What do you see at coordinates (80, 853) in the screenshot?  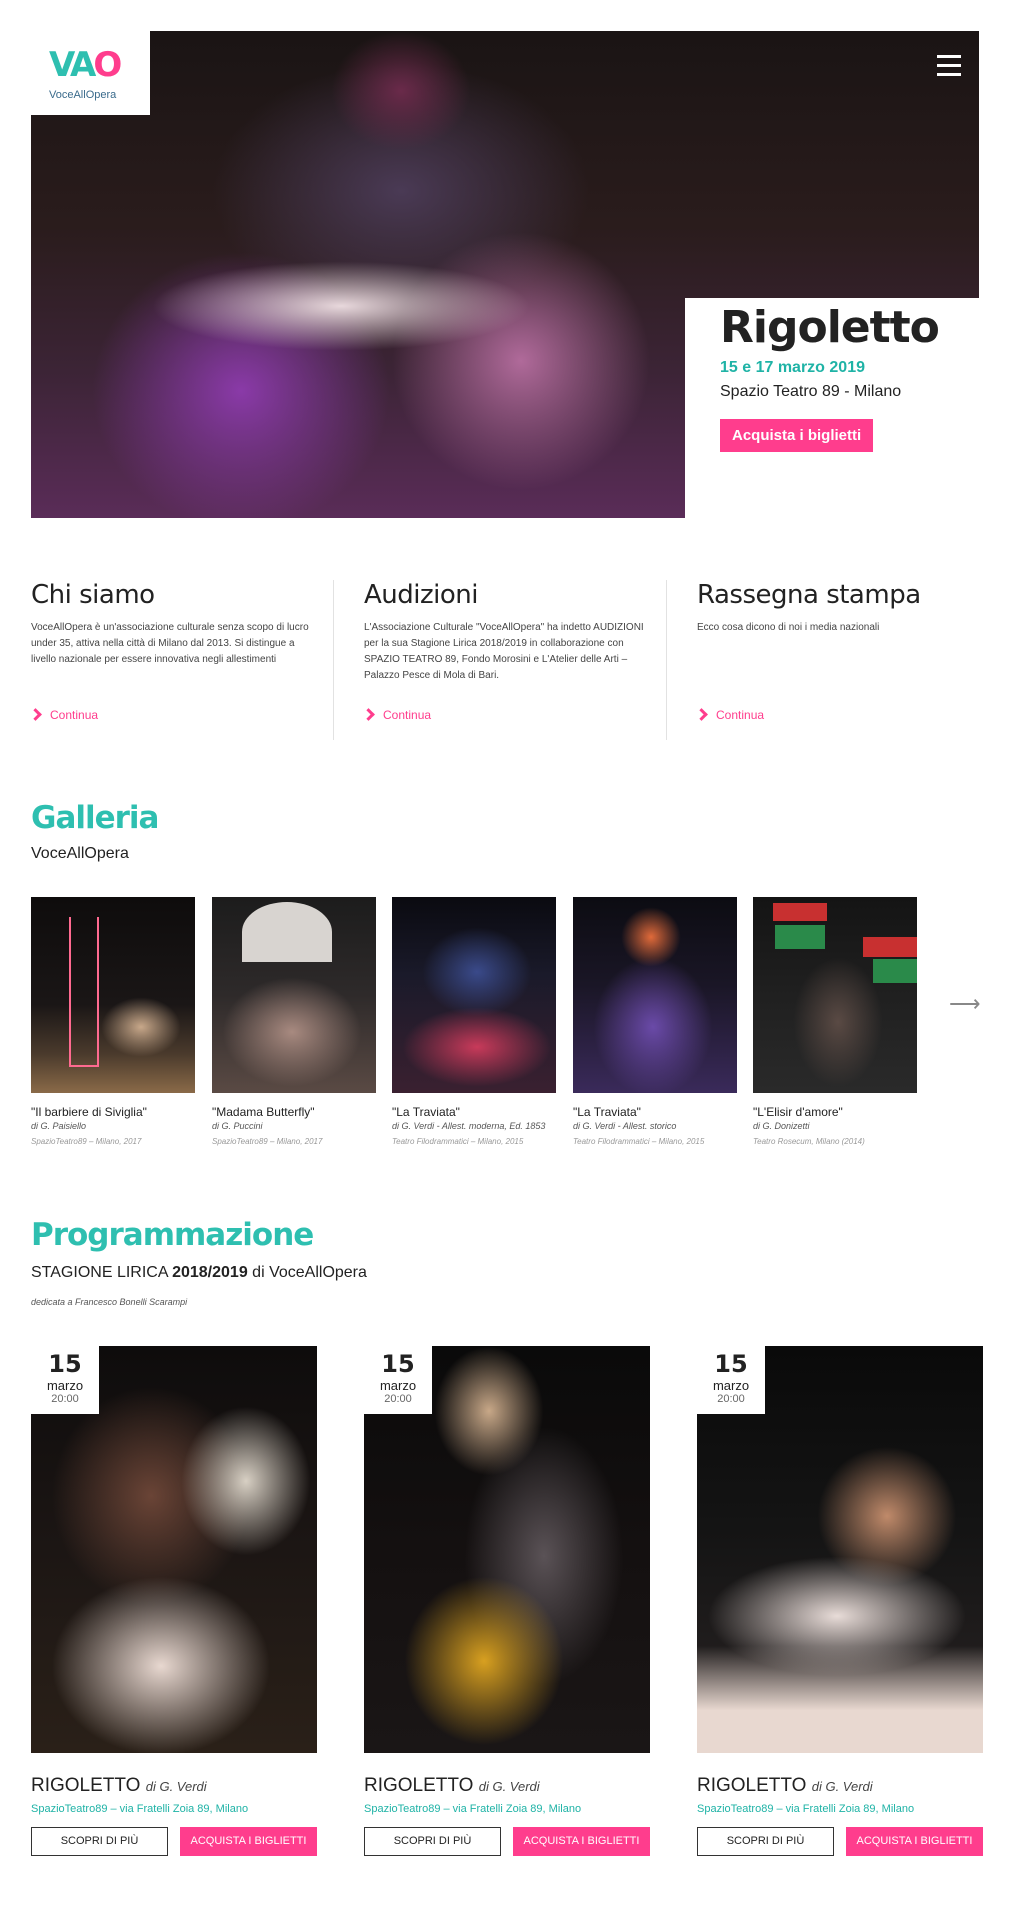 I see `gallery-subtitle: VoceAllOpera` at bounding box center [80, 853].